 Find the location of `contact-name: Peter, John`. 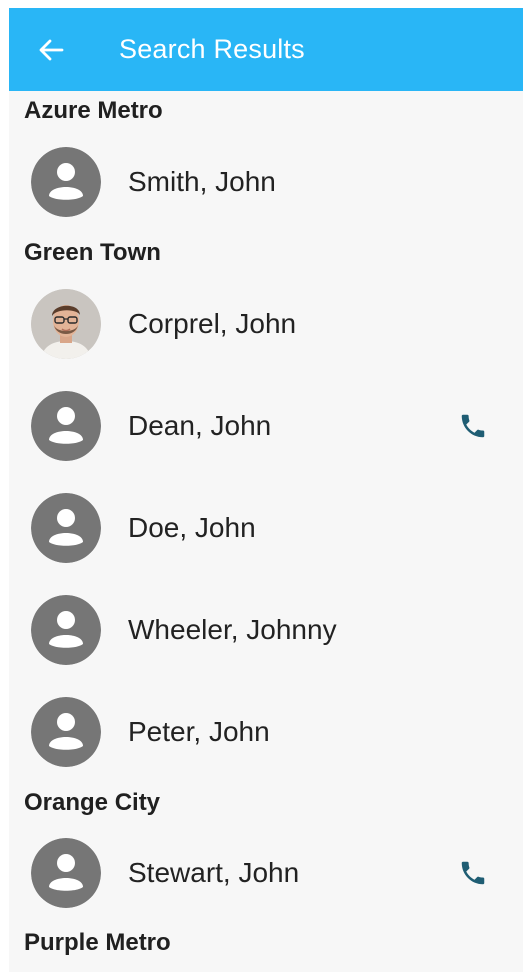

contact-name: Peter, John is located at coordinates (199, 731).